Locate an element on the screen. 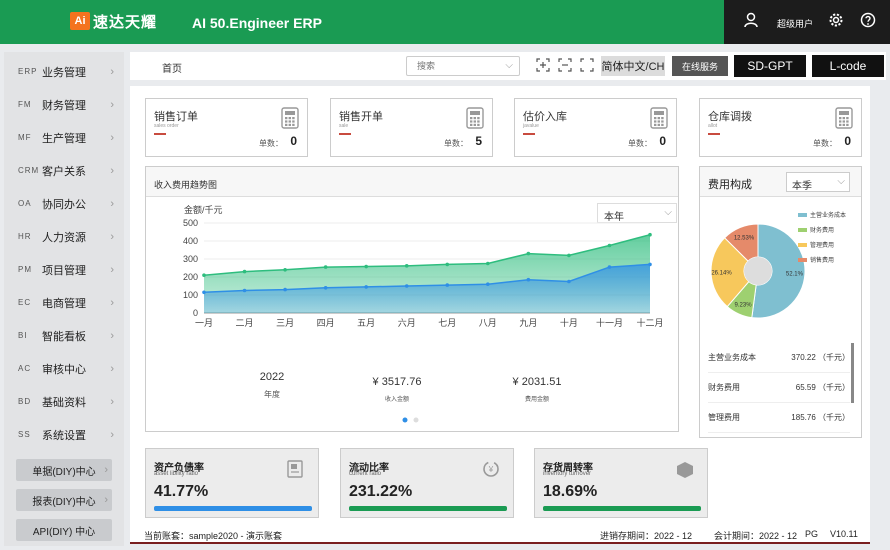 This screenshot has width=890, height=550. sidebar-item: SS 系统设置 › is located at coordinates (64, 434).